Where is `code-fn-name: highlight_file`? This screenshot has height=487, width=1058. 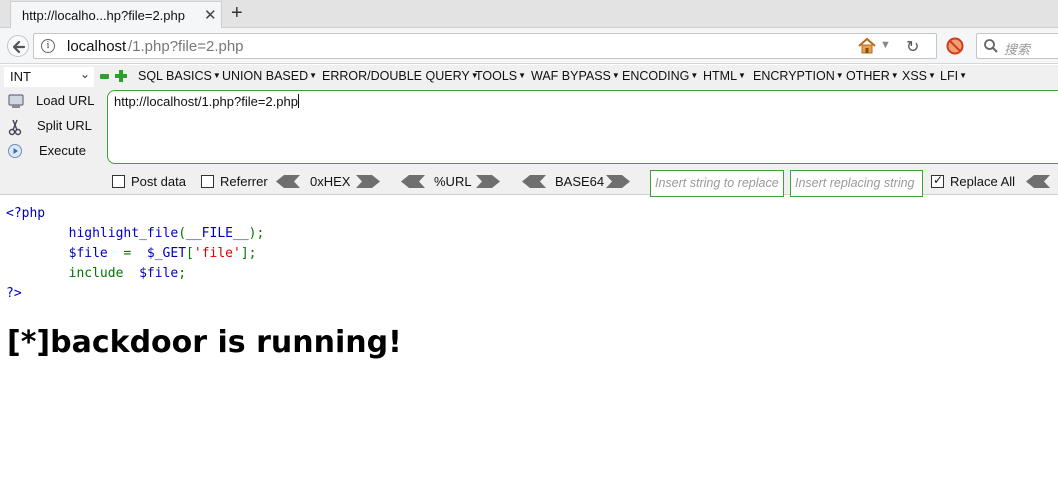 code-fn-name: highlight_file is located at coordinates (123, 233).